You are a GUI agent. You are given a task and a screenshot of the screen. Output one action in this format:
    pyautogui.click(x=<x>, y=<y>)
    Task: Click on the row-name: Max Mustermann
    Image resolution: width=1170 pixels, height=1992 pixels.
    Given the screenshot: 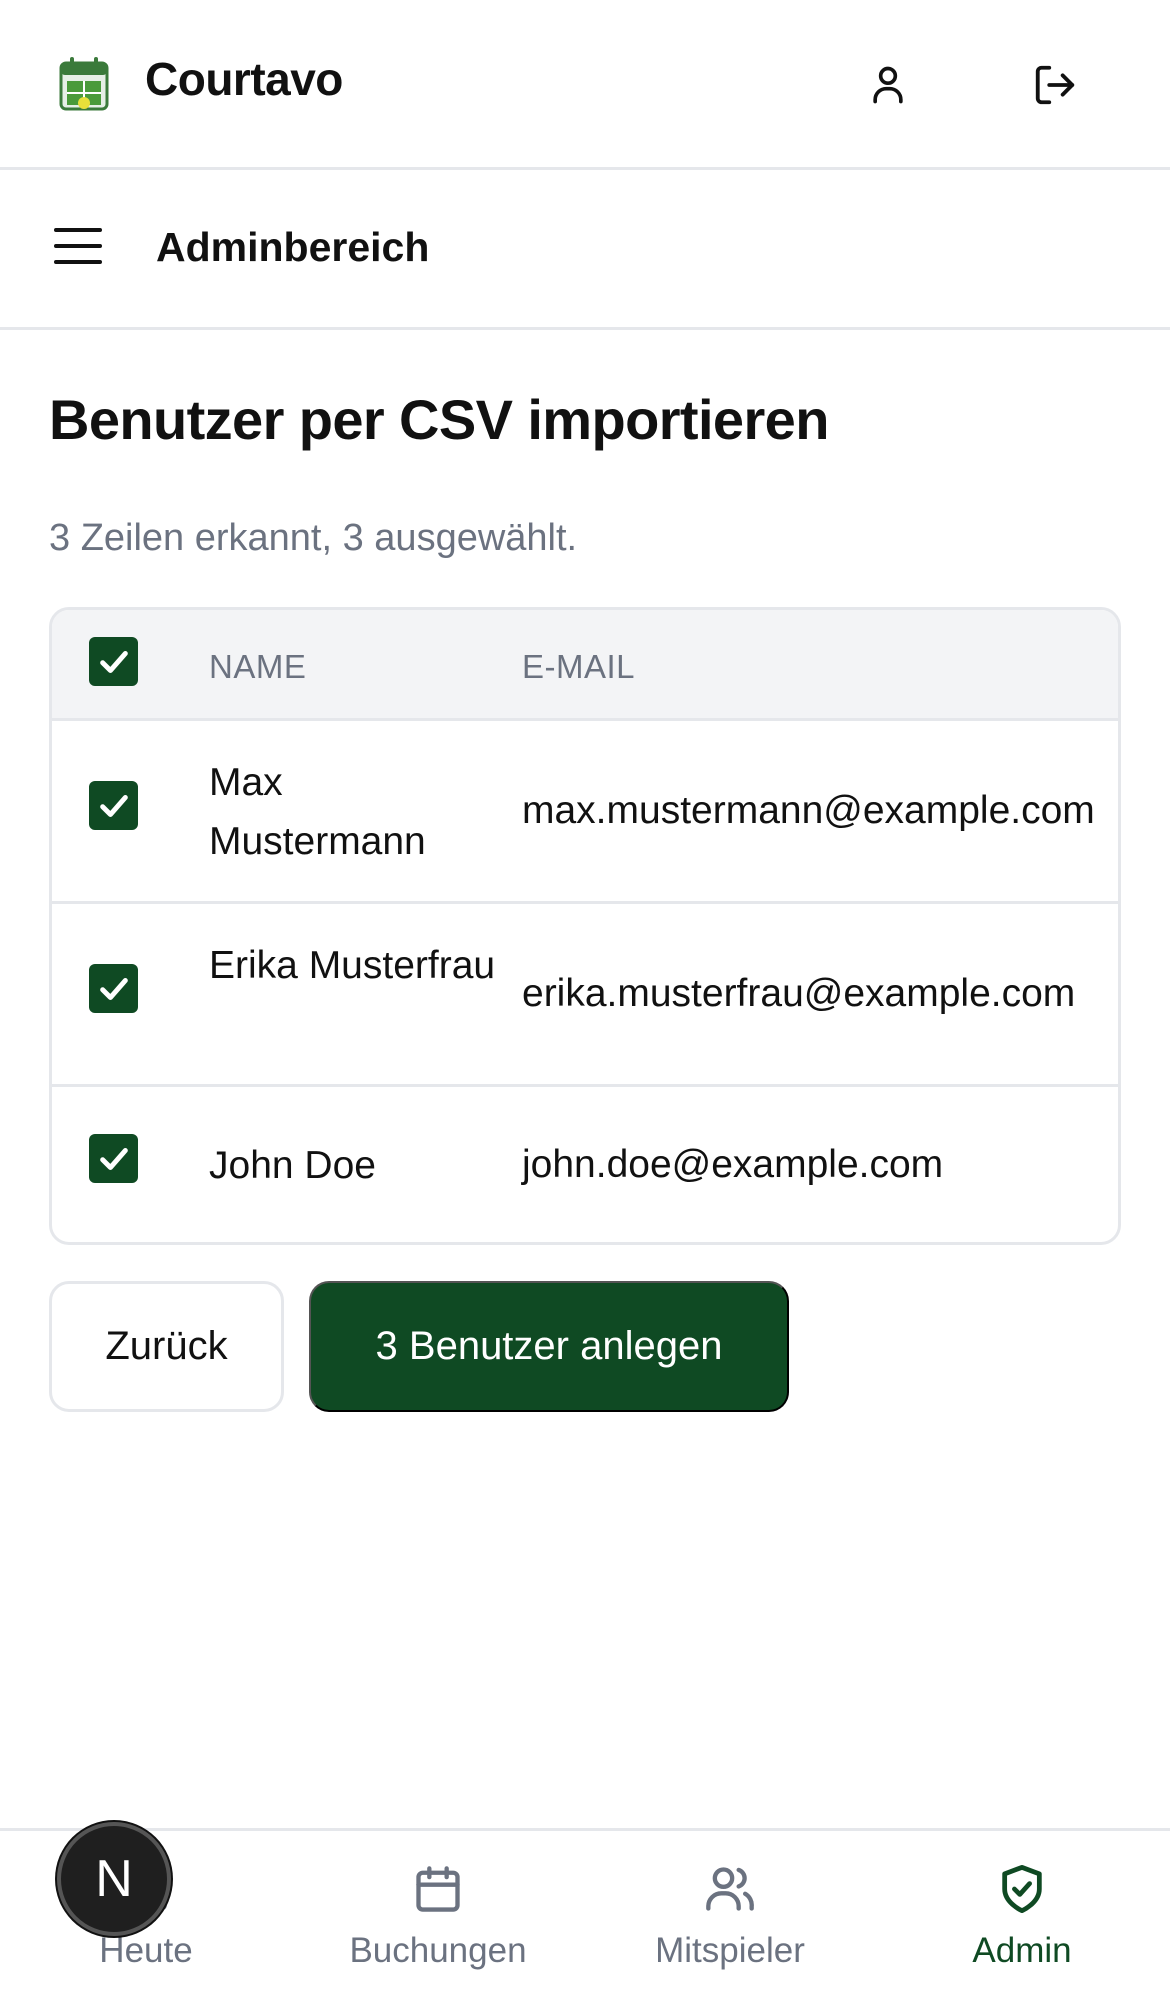 What is the action you would take?
    pyautogui.click(x=317, y=812)
    